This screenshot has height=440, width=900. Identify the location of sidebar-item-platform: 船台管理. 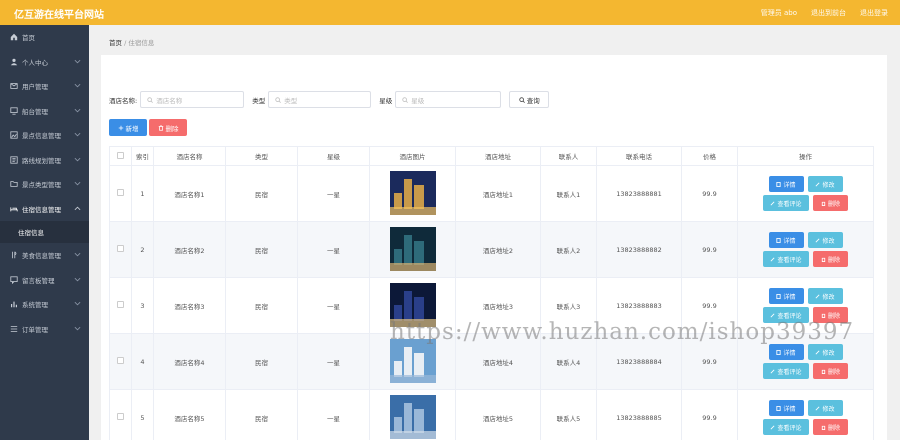
(44, 111).